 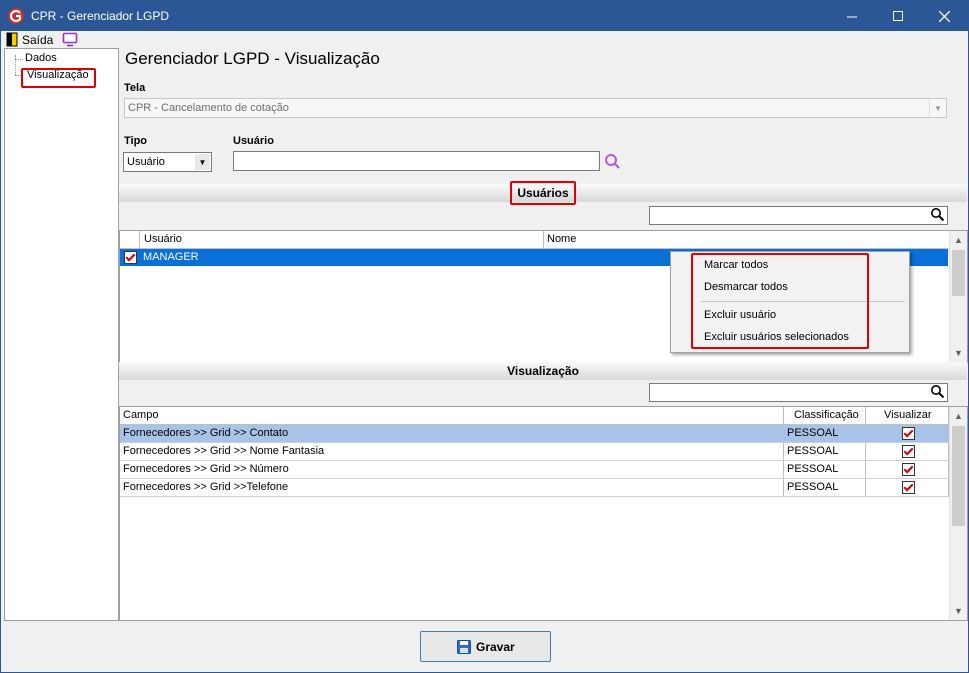 I want to click on users-grid-scrollbar: ▲ ▼, so click(x=958, y=296).